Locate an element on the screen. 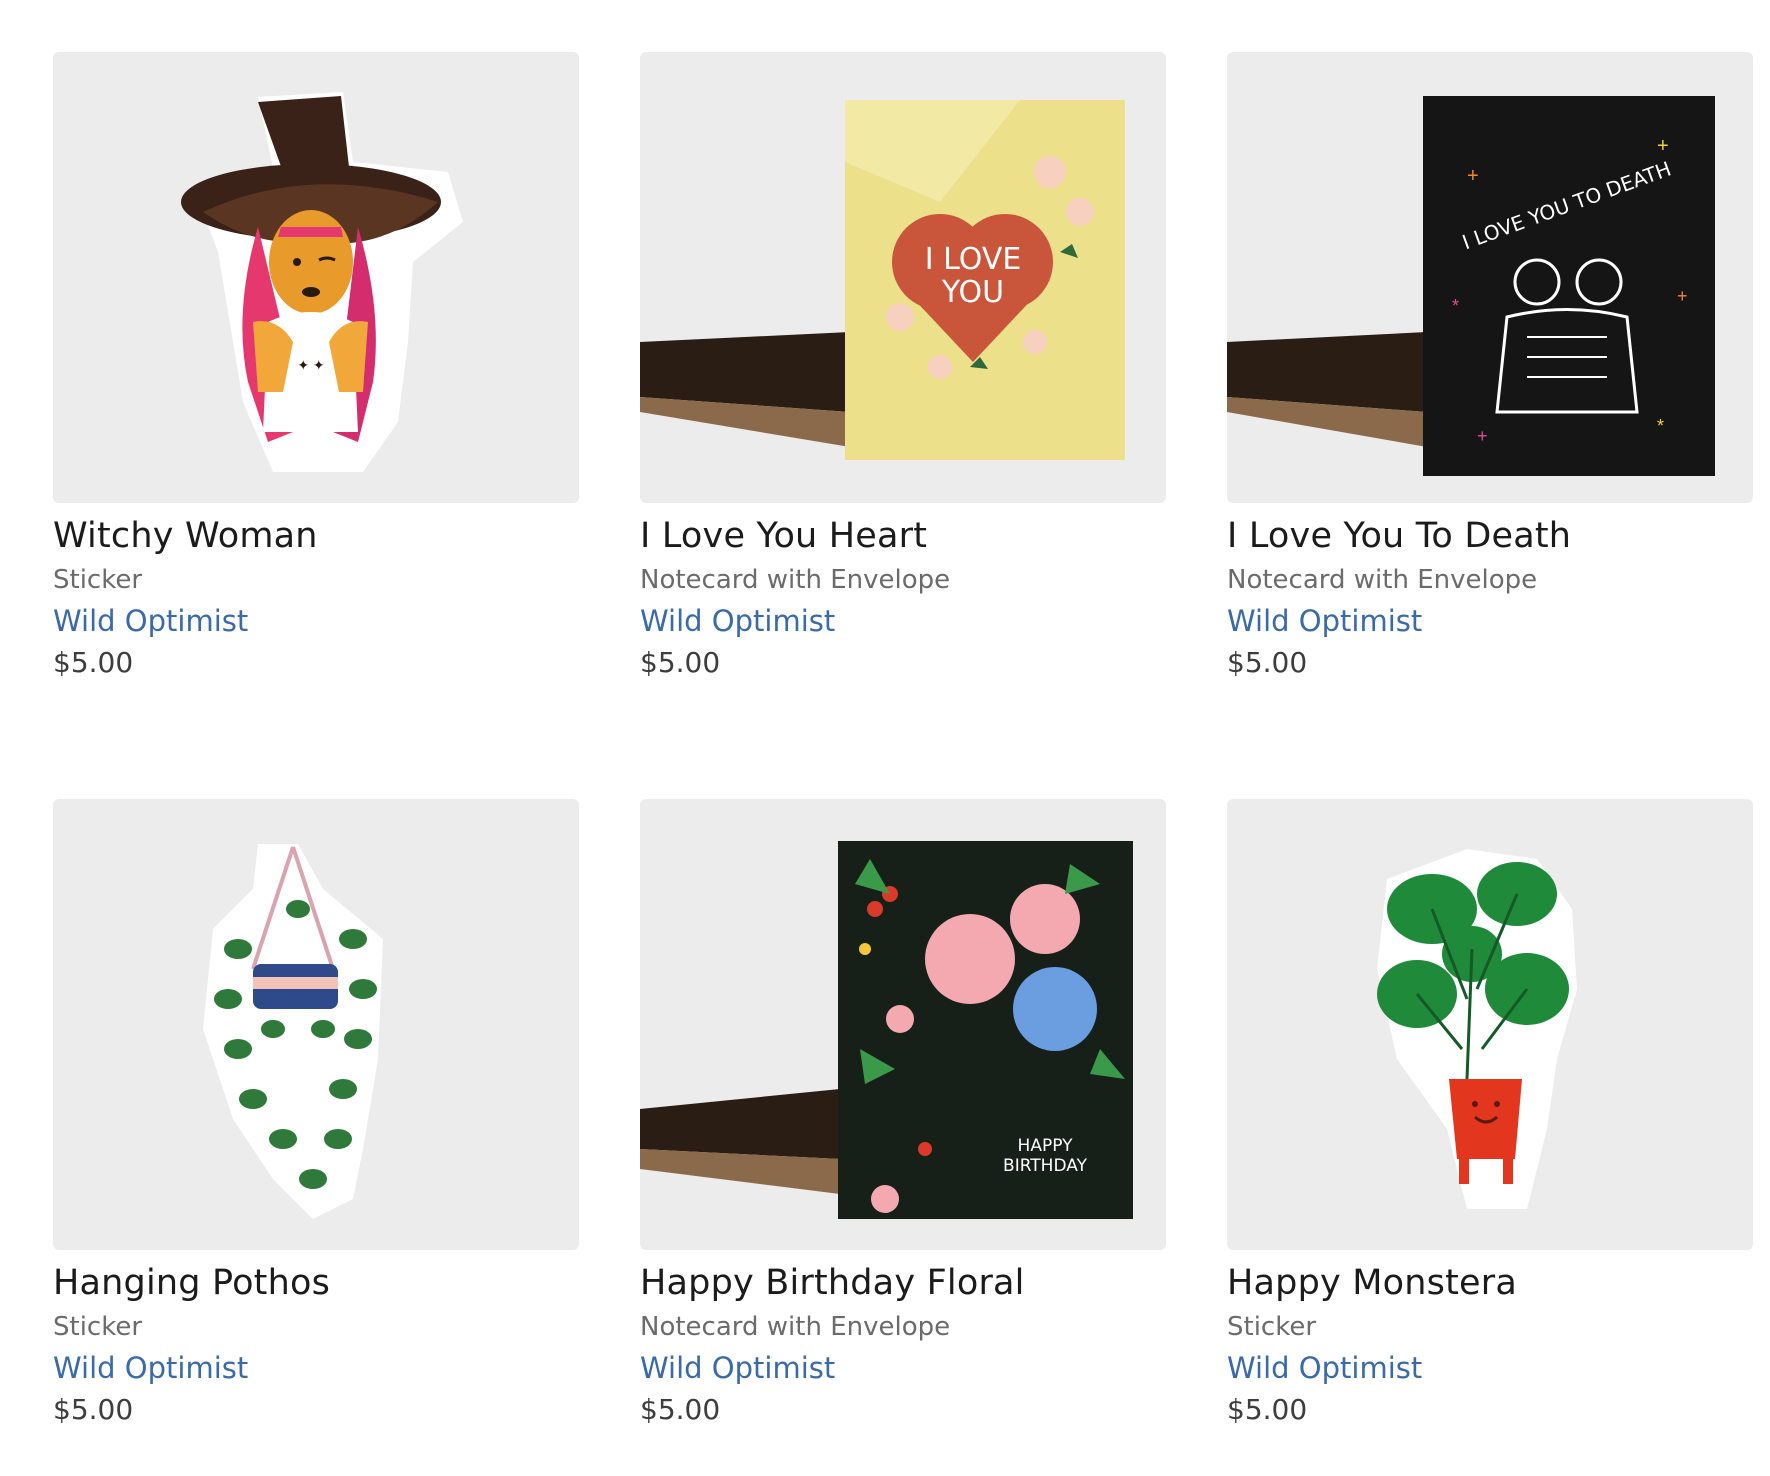 This screenshot has height=1476, width=1770. svg-text: YOU is located at coordinates (972, 292).